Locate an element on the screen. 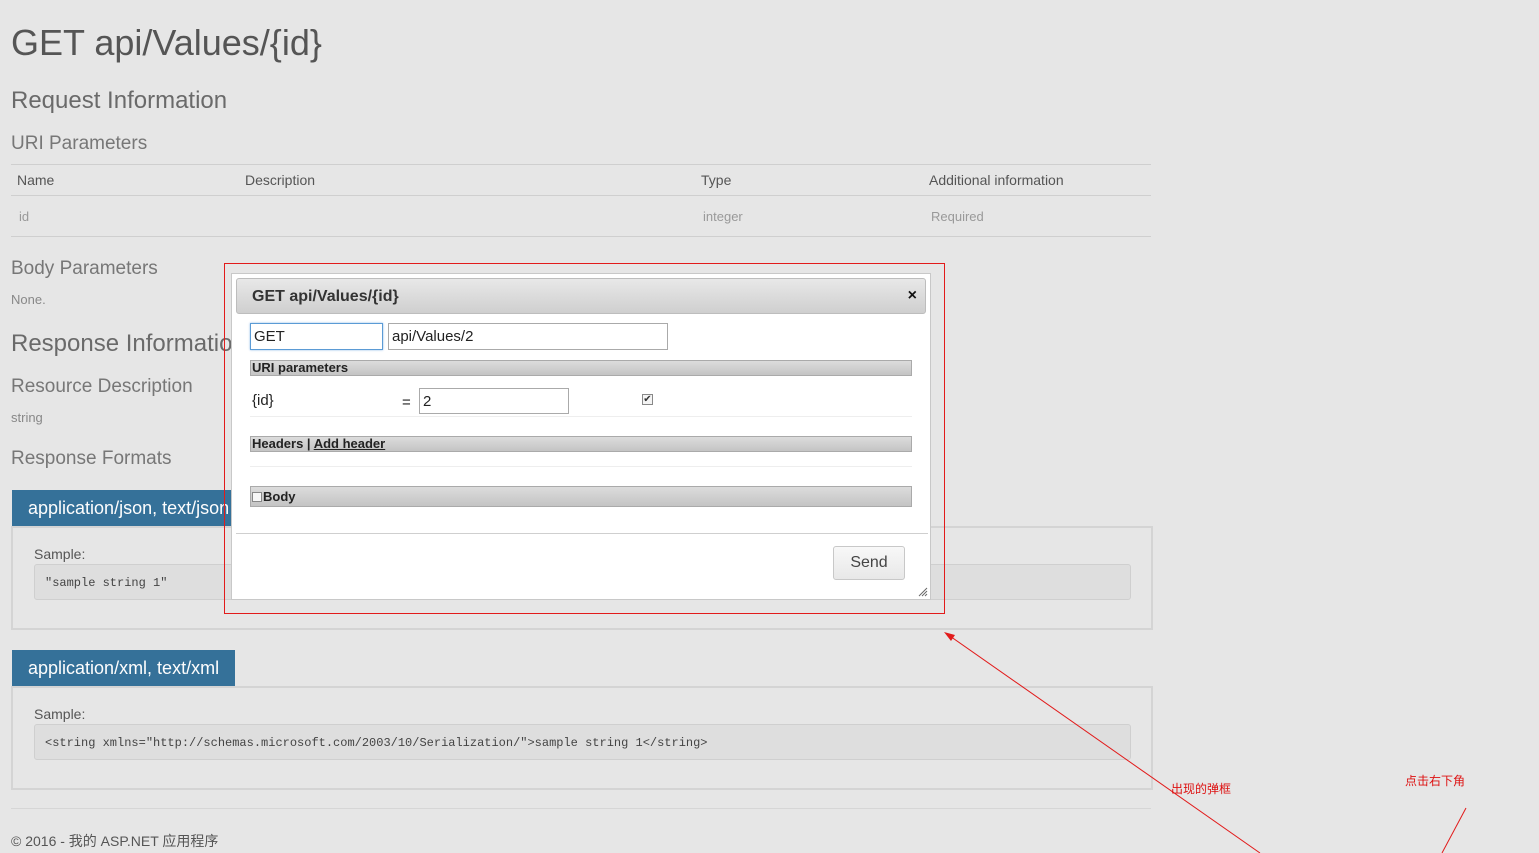  headers-section-header: Headers | Add header is located at coordinates (581, 444).